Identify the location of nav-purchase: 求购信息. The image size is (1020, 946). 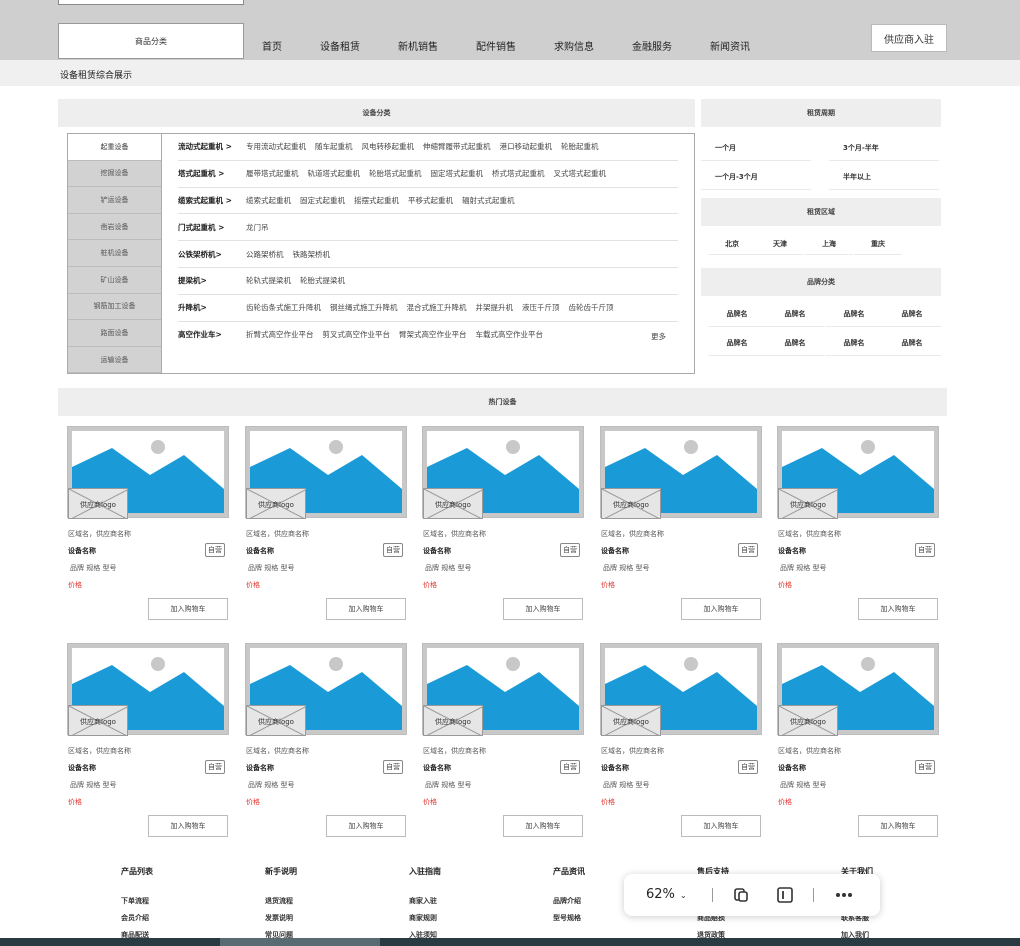
(574, 45).